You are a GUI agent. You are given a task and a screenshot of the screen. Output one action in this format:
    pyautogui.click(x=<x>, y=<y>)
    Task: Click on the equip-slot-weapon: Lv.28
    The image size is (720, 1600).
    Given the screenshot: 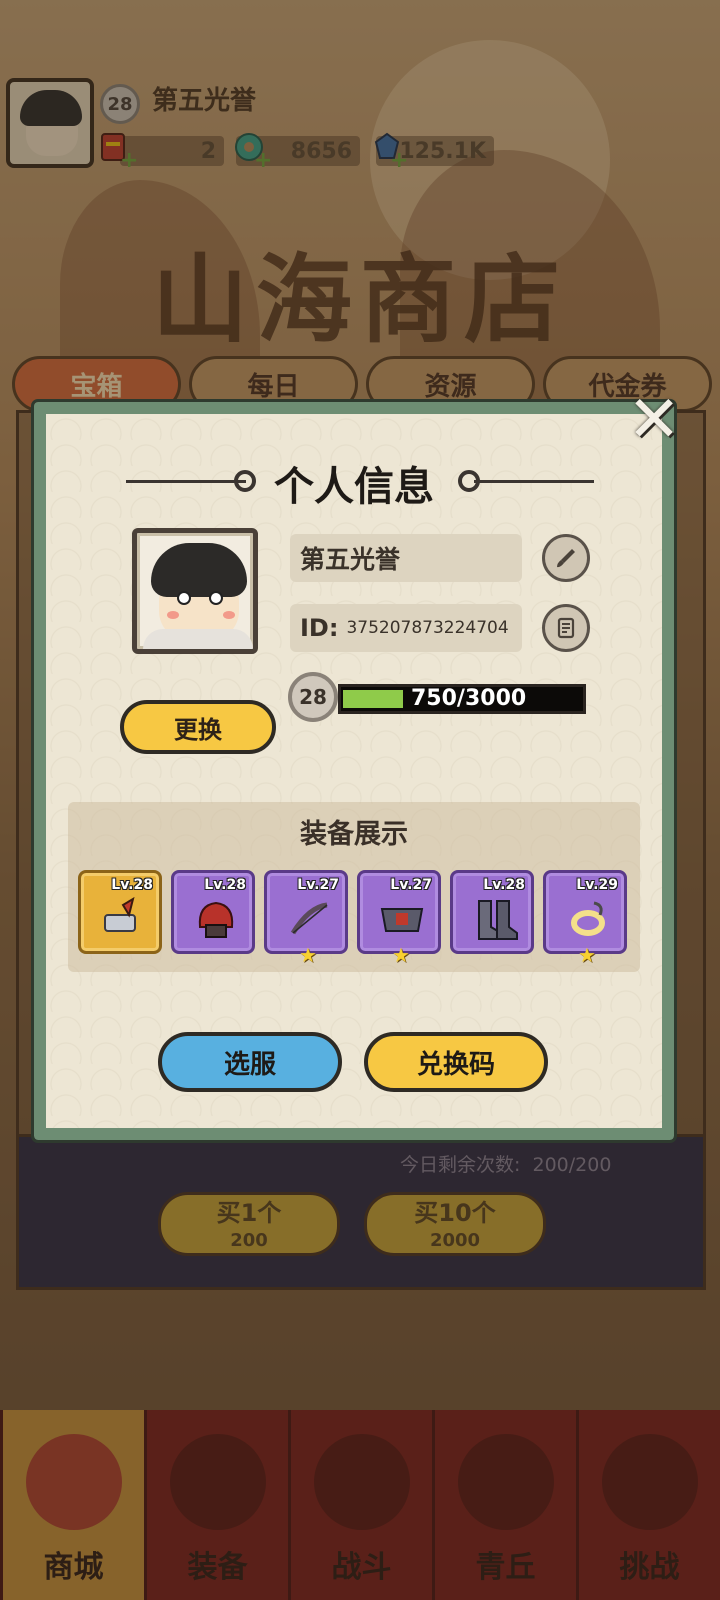 What is the action you would take?
    pyautogui.click(x=120, y=912)
    